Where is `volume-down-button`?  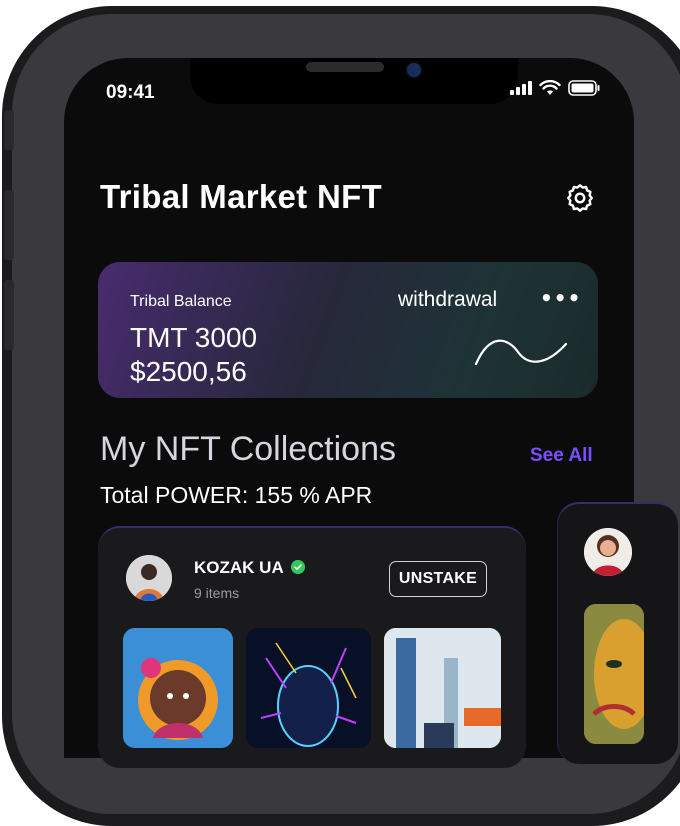 volume-down-button is located at coordinates (9, 315).